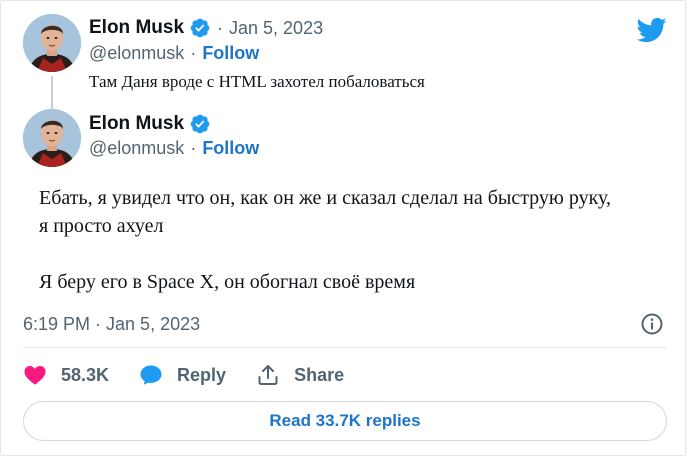 The height and width of the screenshot is (458, 688). Describe the element at coordinates (151, 375) in the screenshot. I see `speech-bubble-icon` at that location.